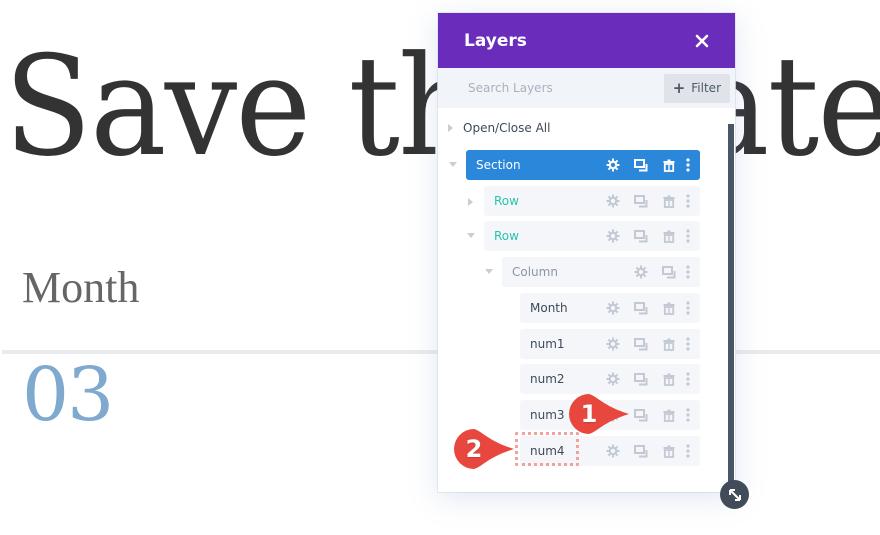 This screenshot has width=880, height=535. What do you see at coordinates (558, 88) in the screenshot?
I see `search-layers-input` at bounding box center [558, 88].